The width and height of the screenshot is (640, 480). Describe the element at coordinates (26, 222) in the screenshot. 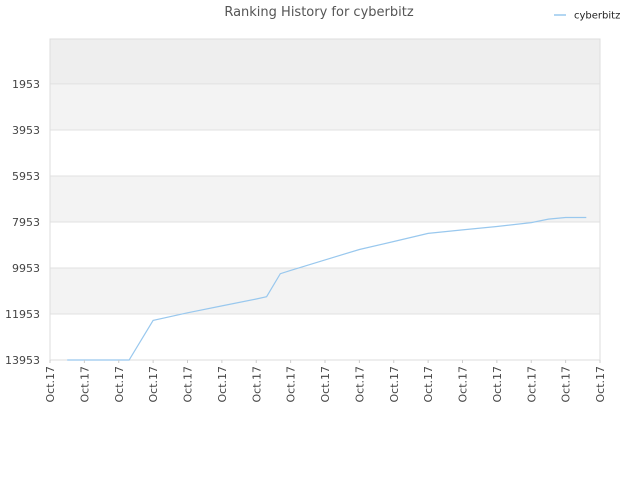

I see `y-tick-label: 7953` at that location.